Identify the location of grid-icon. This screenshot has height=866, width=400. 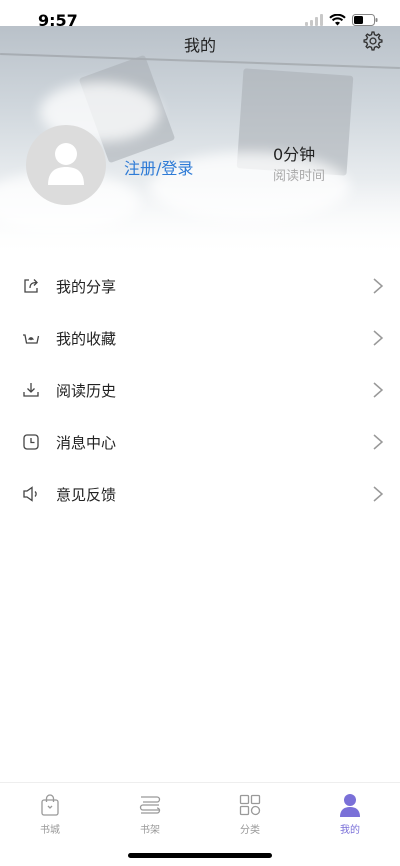
(250, 805).